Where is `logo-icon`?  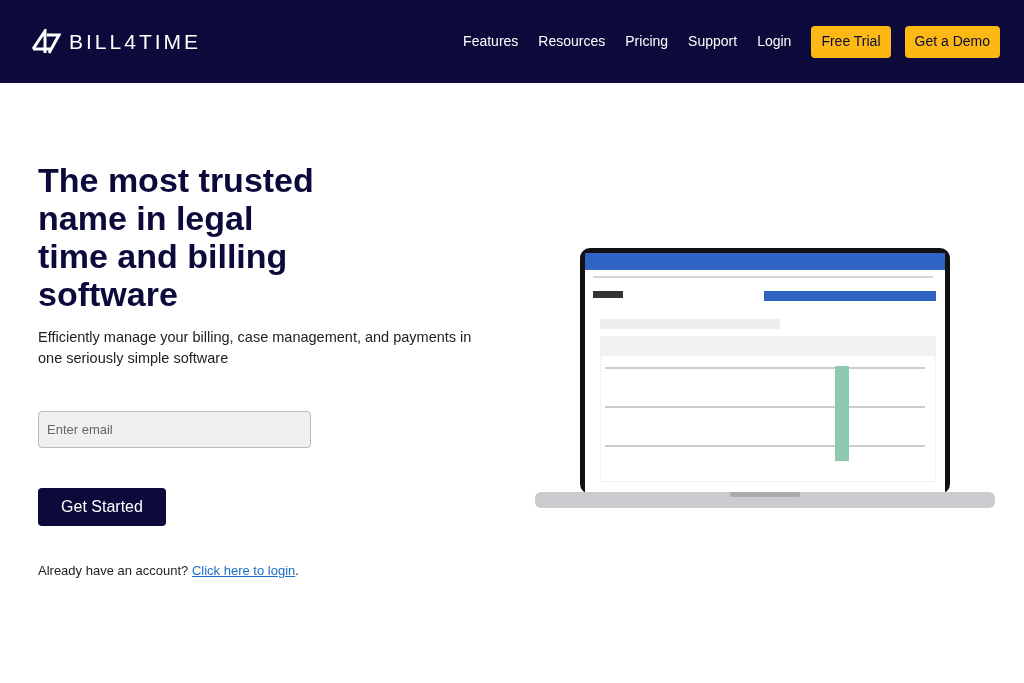
logo-icon is located at coordinates (46, 41).